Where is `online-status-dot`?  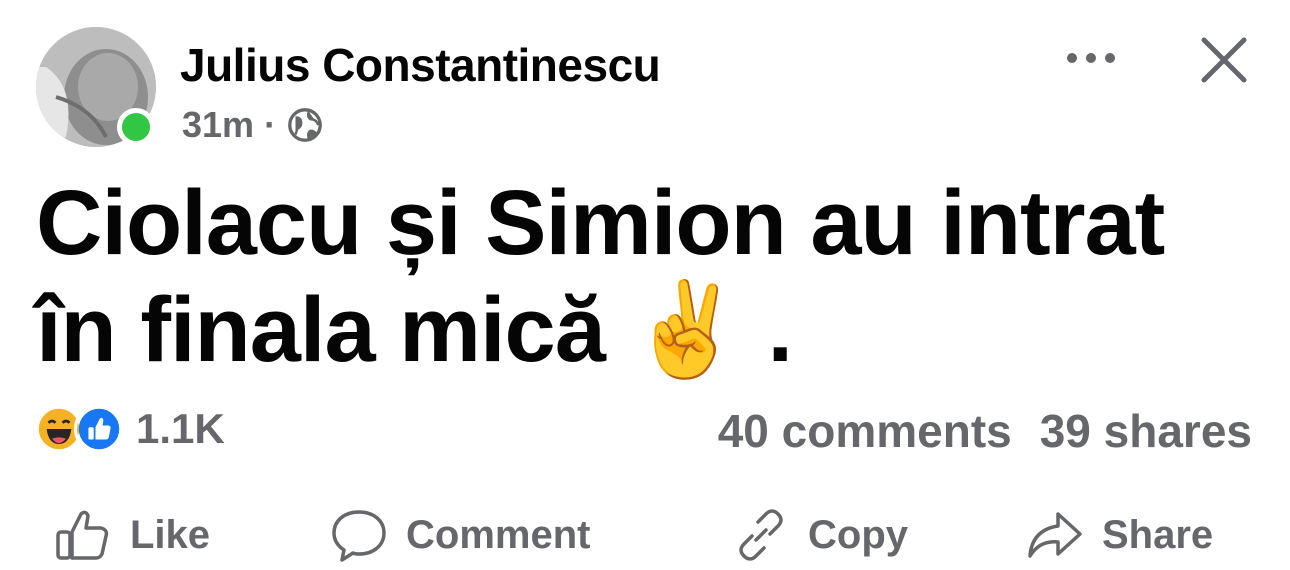
online-status-dot is located at coordinates (136, 127).